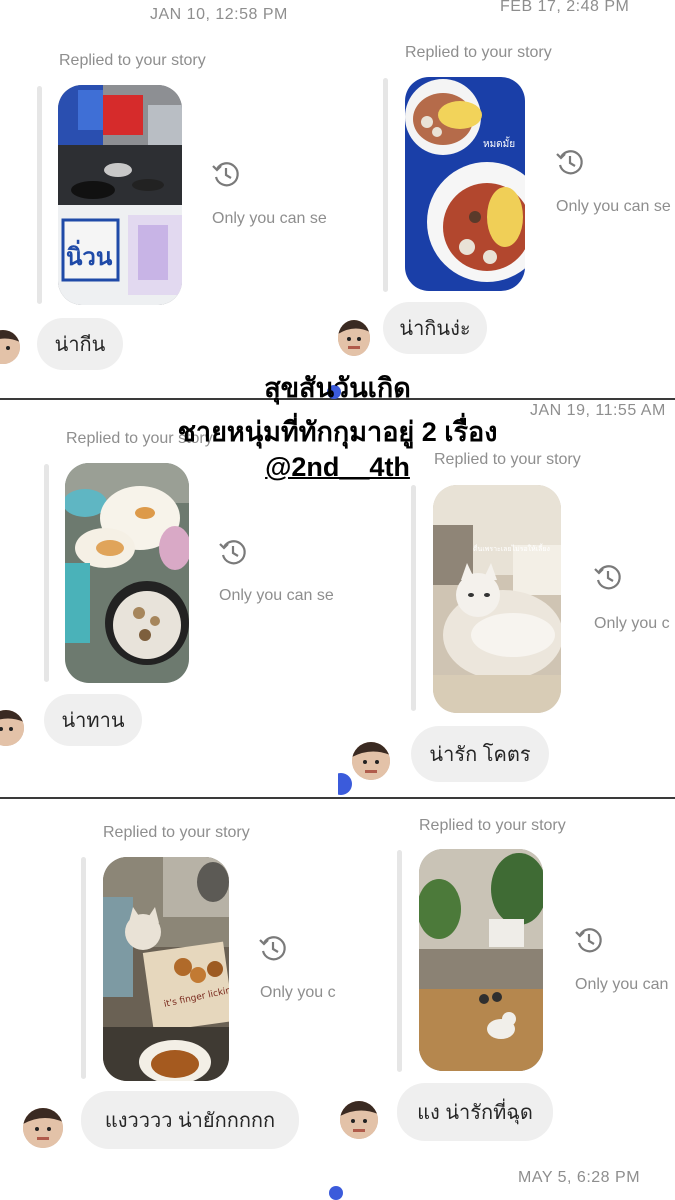  I want to click on story-thumbnail: ตื่นเพราะเลยไม่รอให้เลี้ยง, so click(497, 599).